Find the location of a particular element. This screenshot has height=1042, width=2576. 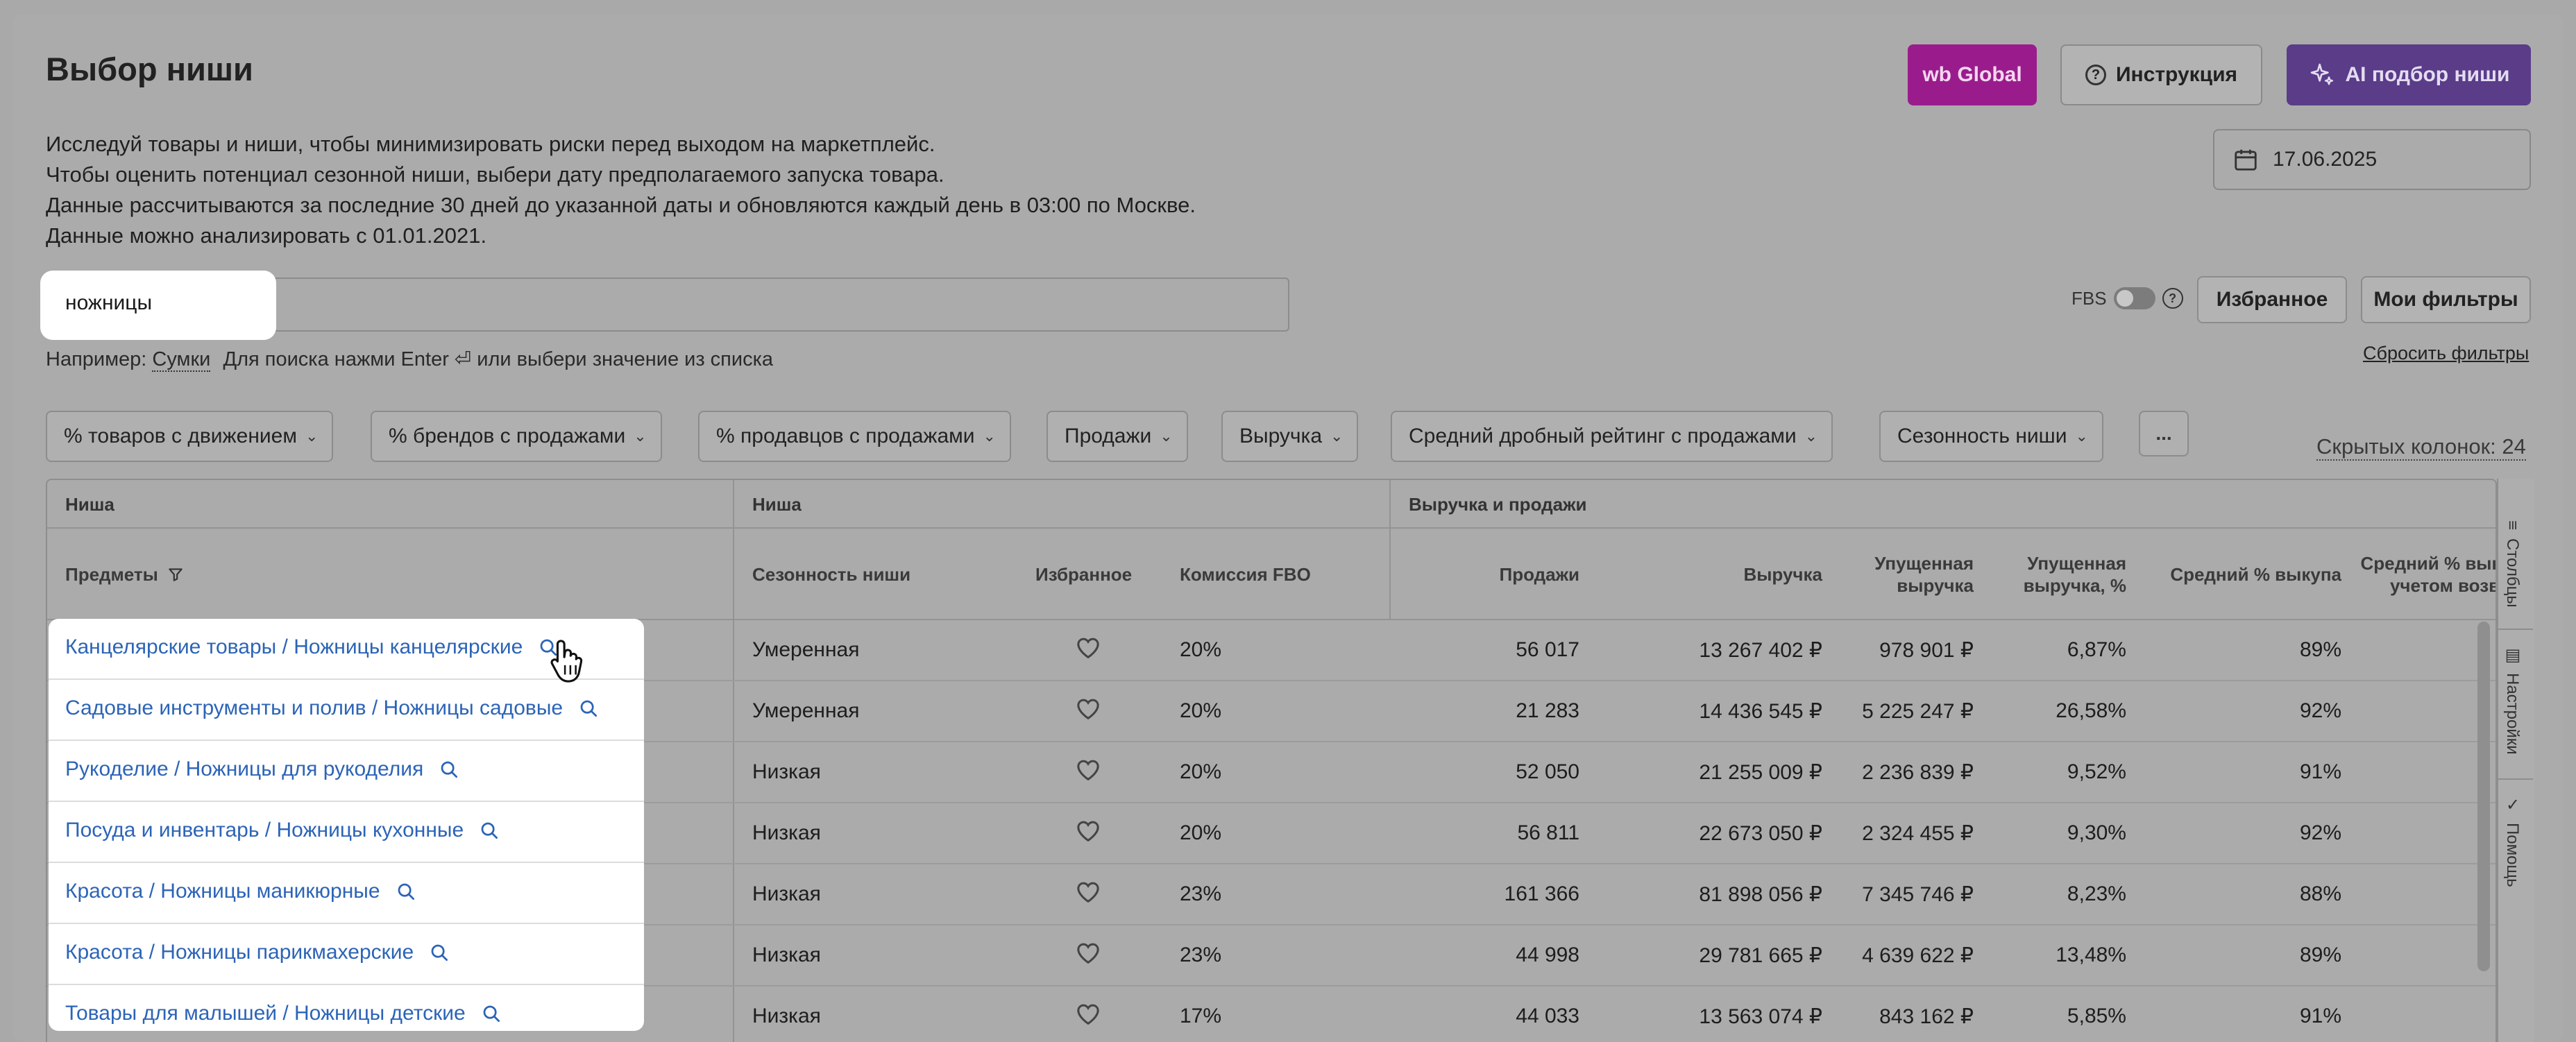

side-tab-help: ✓ Помощь is located at coordinates (2512, 841).